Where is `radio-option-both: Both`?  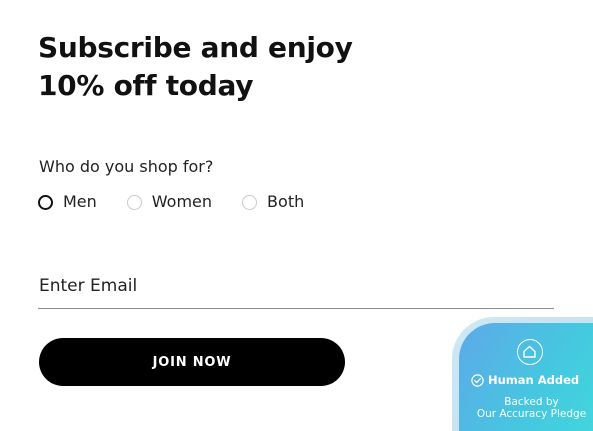 radio-option-both: Both is located at coordinates (273, 202).